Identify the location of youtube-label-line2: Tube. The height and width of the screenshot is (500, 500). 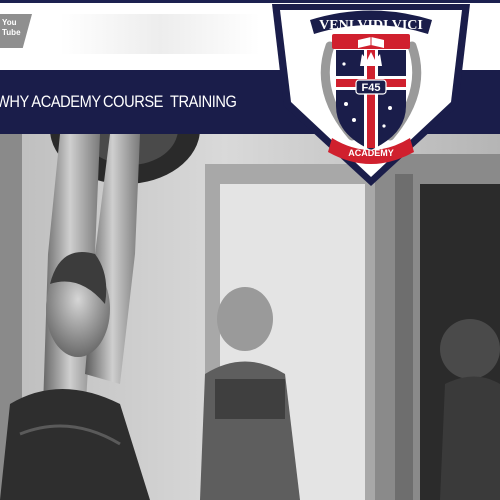
(11, 32).